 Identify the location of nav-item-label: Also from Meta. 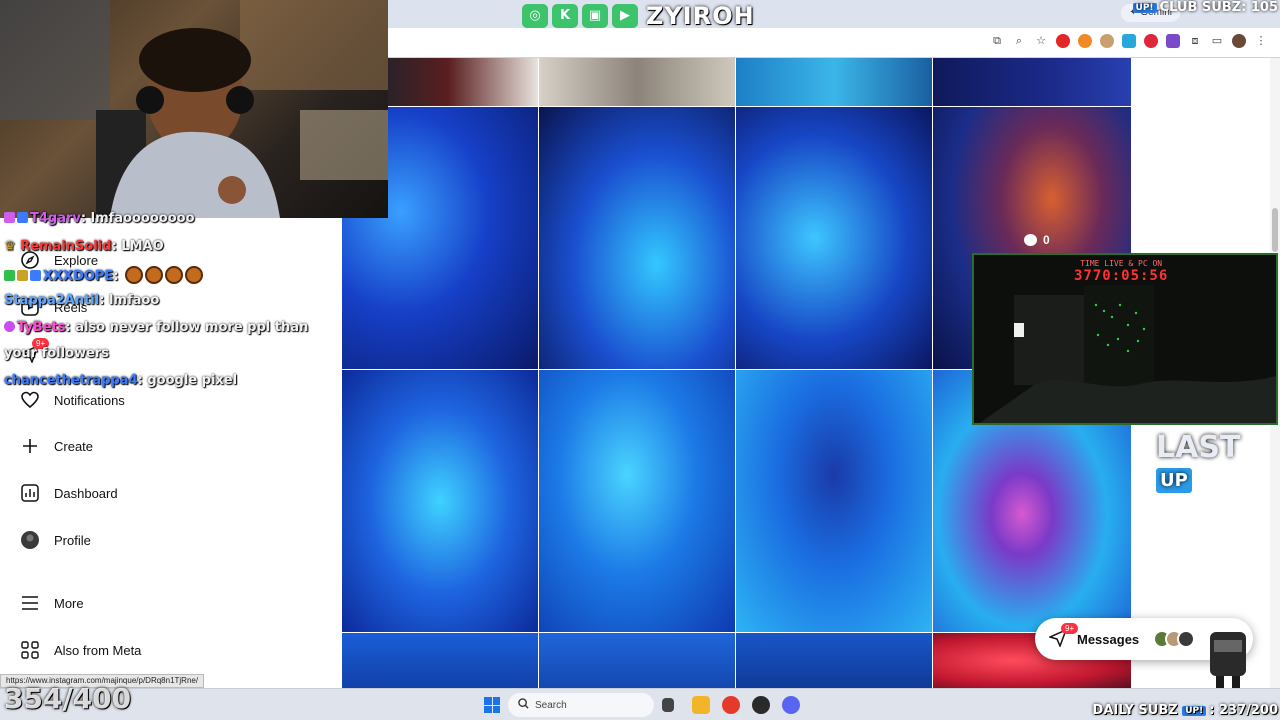
(98, 650).